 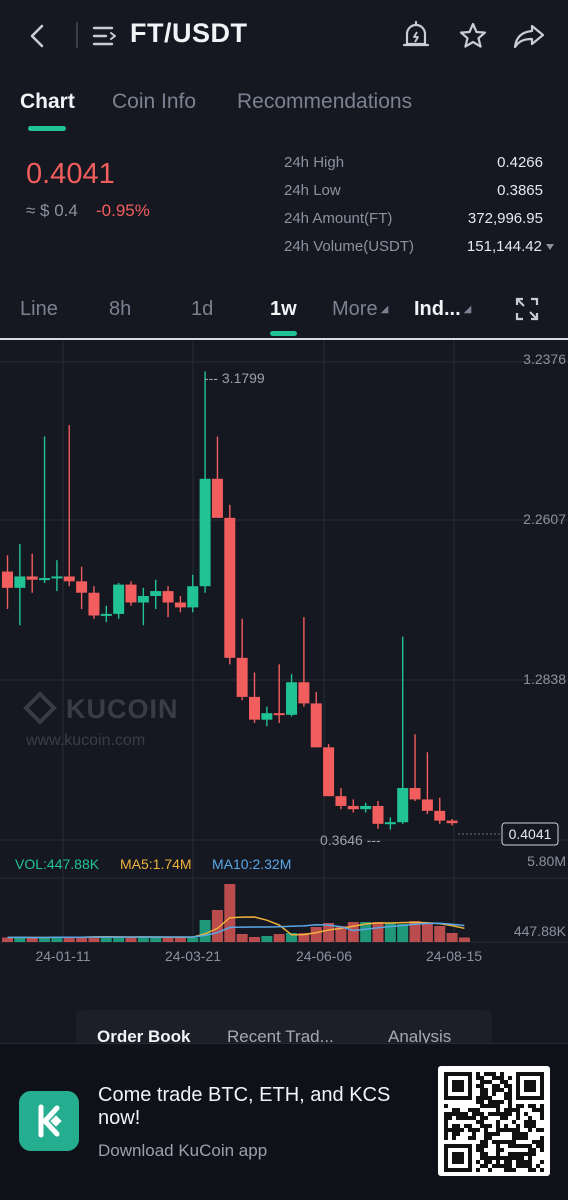 I want to click on interval-8h: 8h, so click(x=120, y=309).